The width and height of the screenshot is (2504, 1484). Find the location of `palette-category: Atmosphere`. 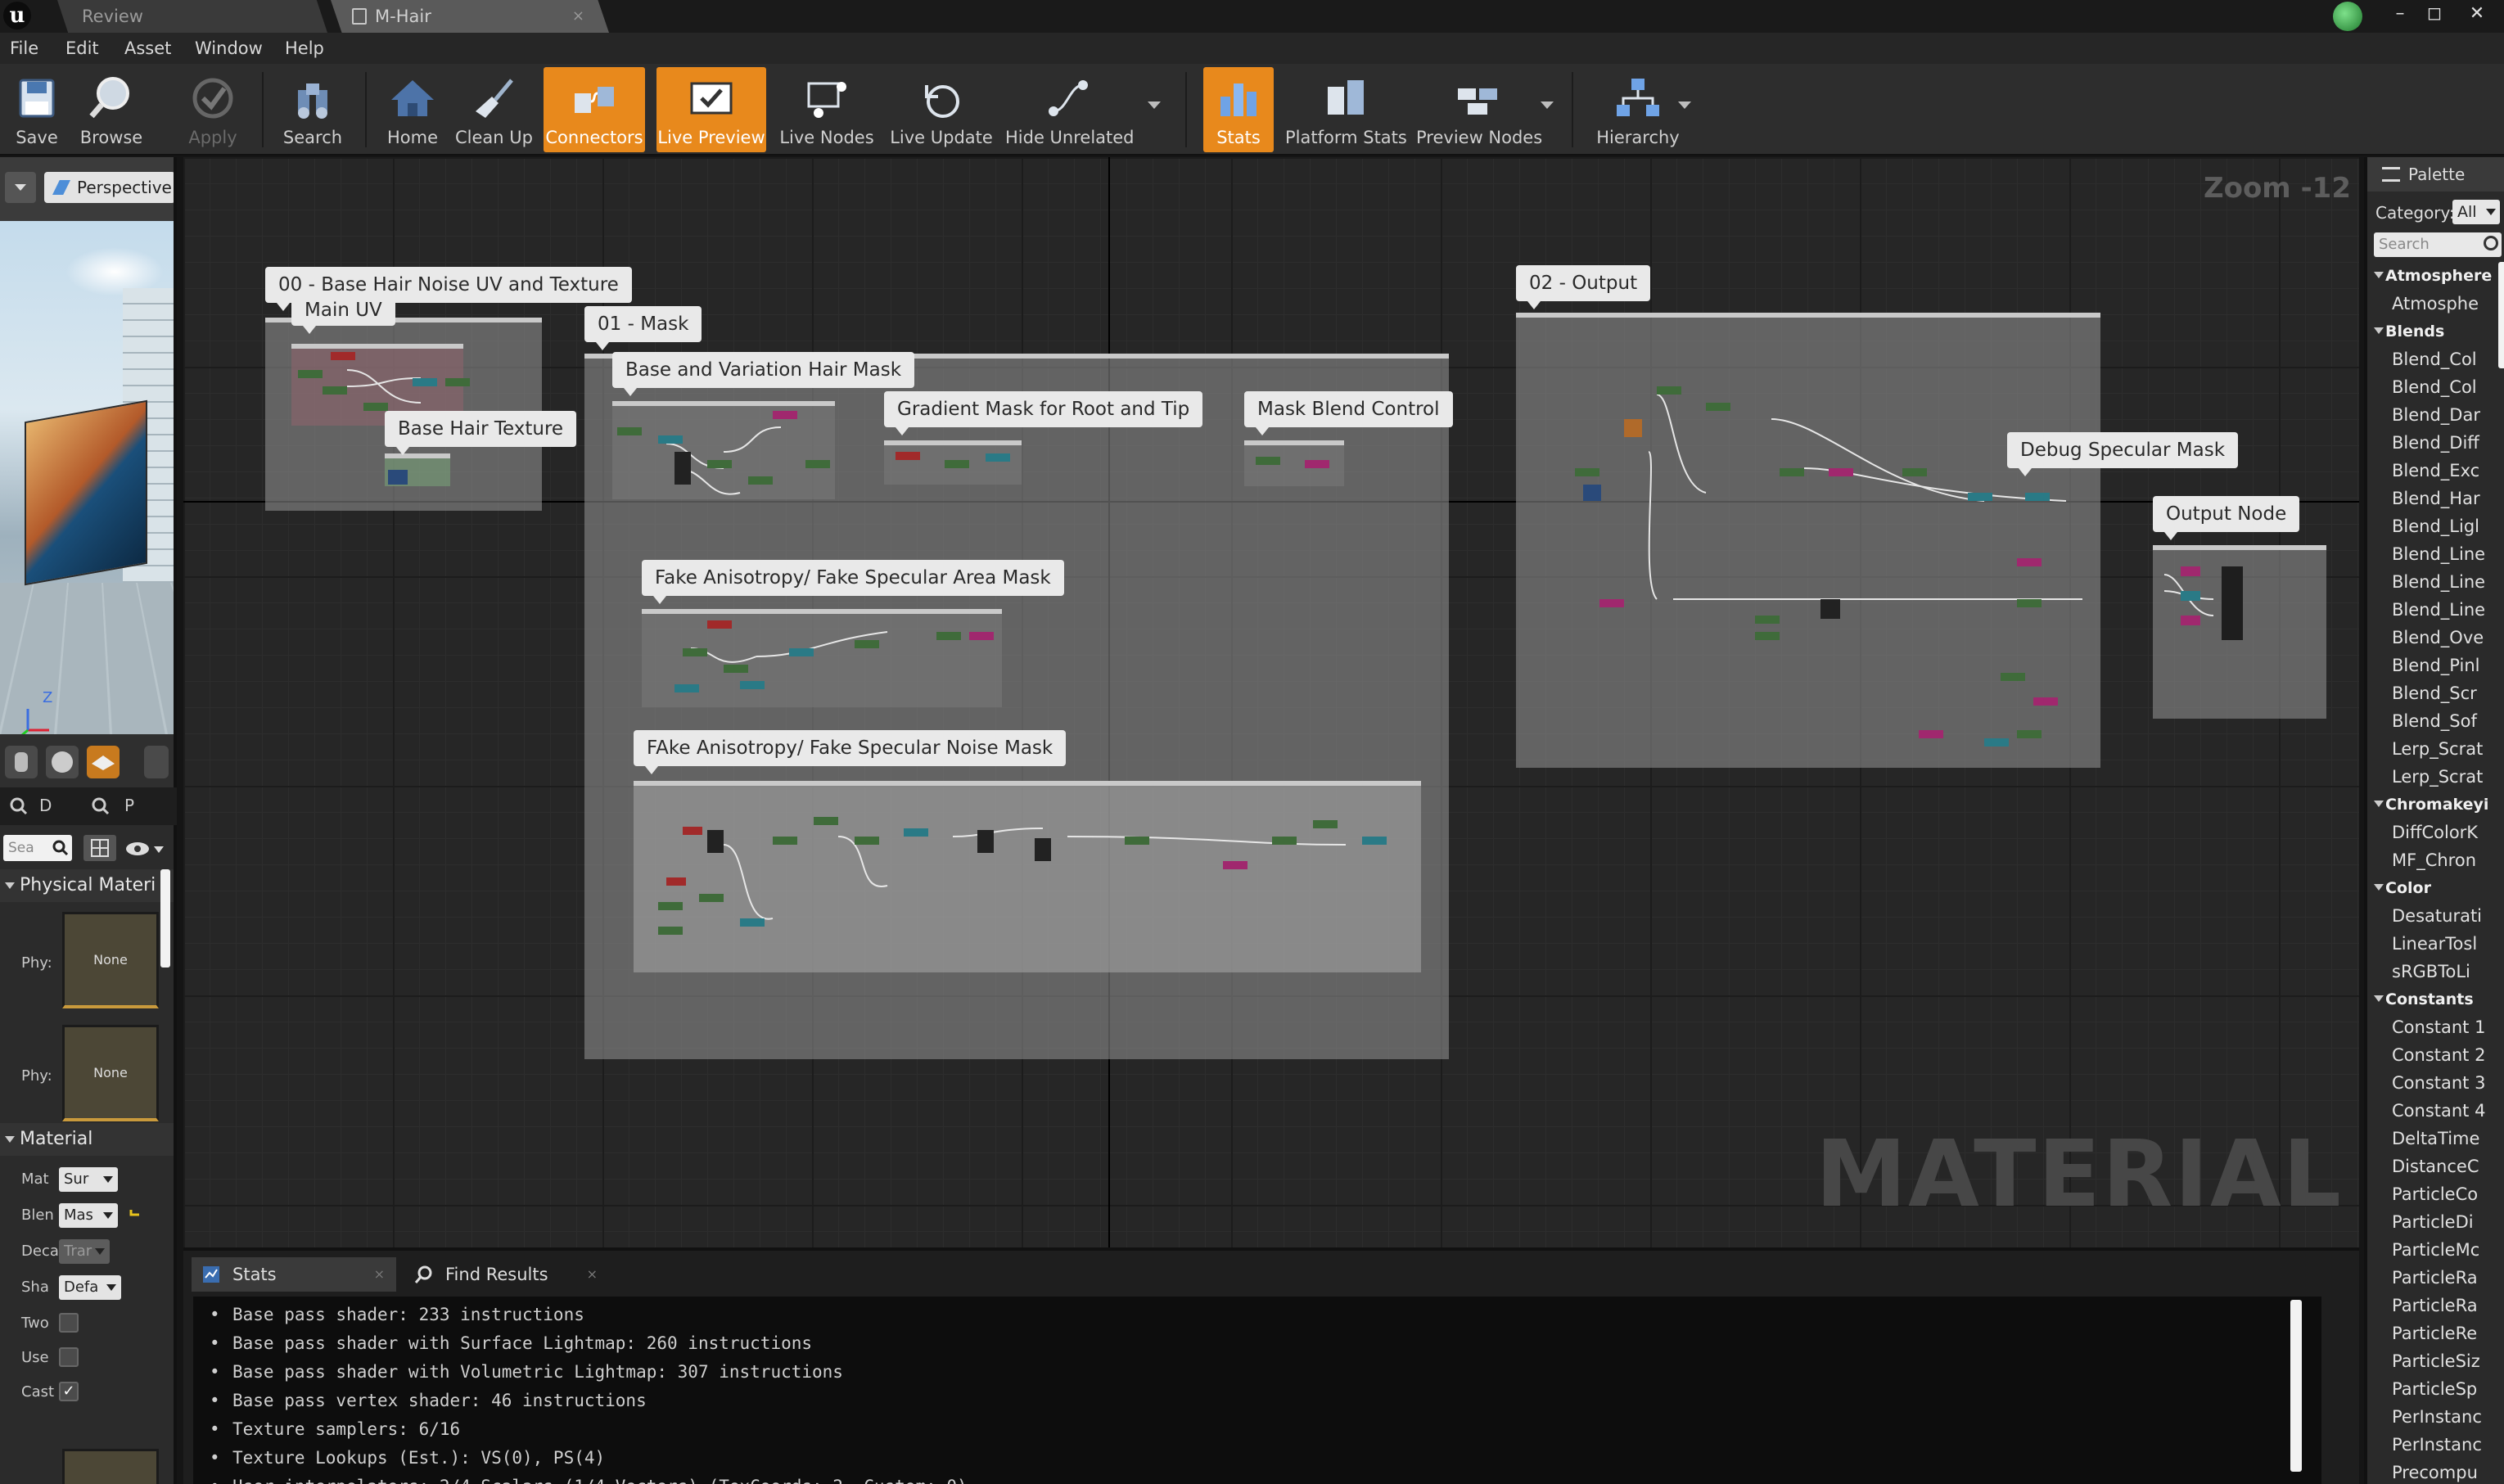

palette-category: Atmosphere is located at coordinates (2432, 276).